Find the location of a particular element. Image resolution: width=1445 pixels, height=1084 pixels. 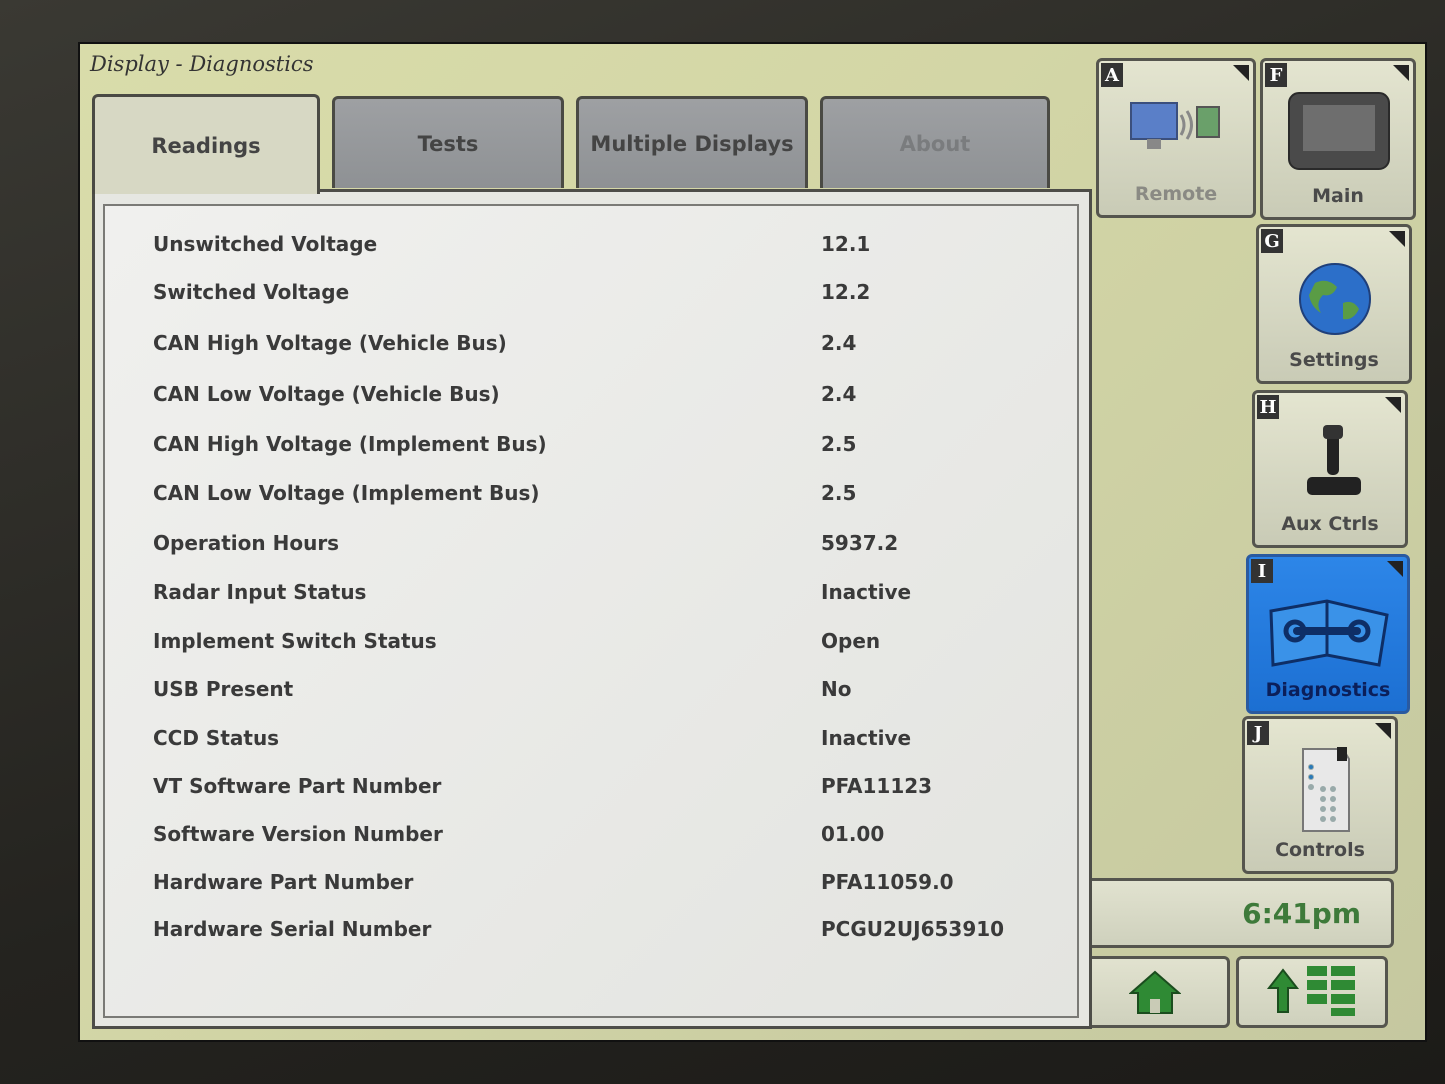

home-icon is located at coordinates (1155, 992).